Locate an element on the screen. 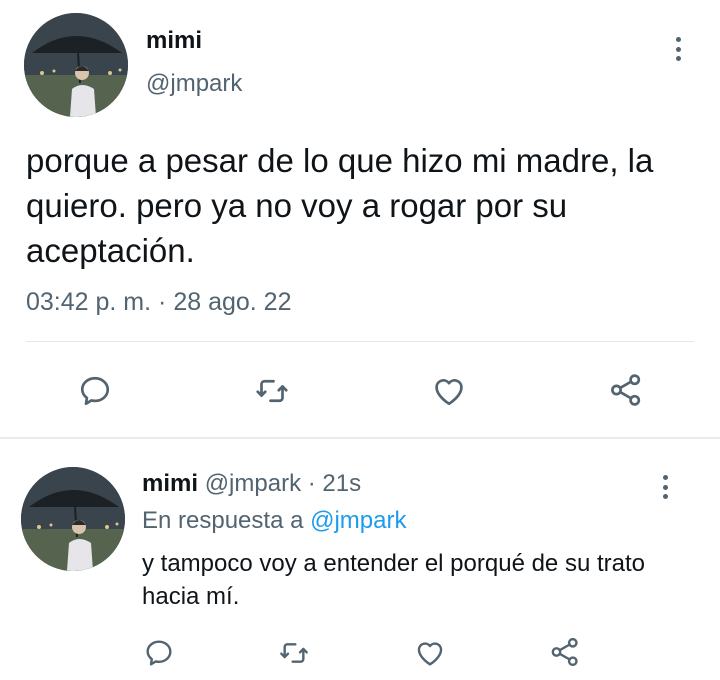 Image resolution: width=720 pixels, height=680 pixels. reply-age: 21s is located at coordinates (341, 483).